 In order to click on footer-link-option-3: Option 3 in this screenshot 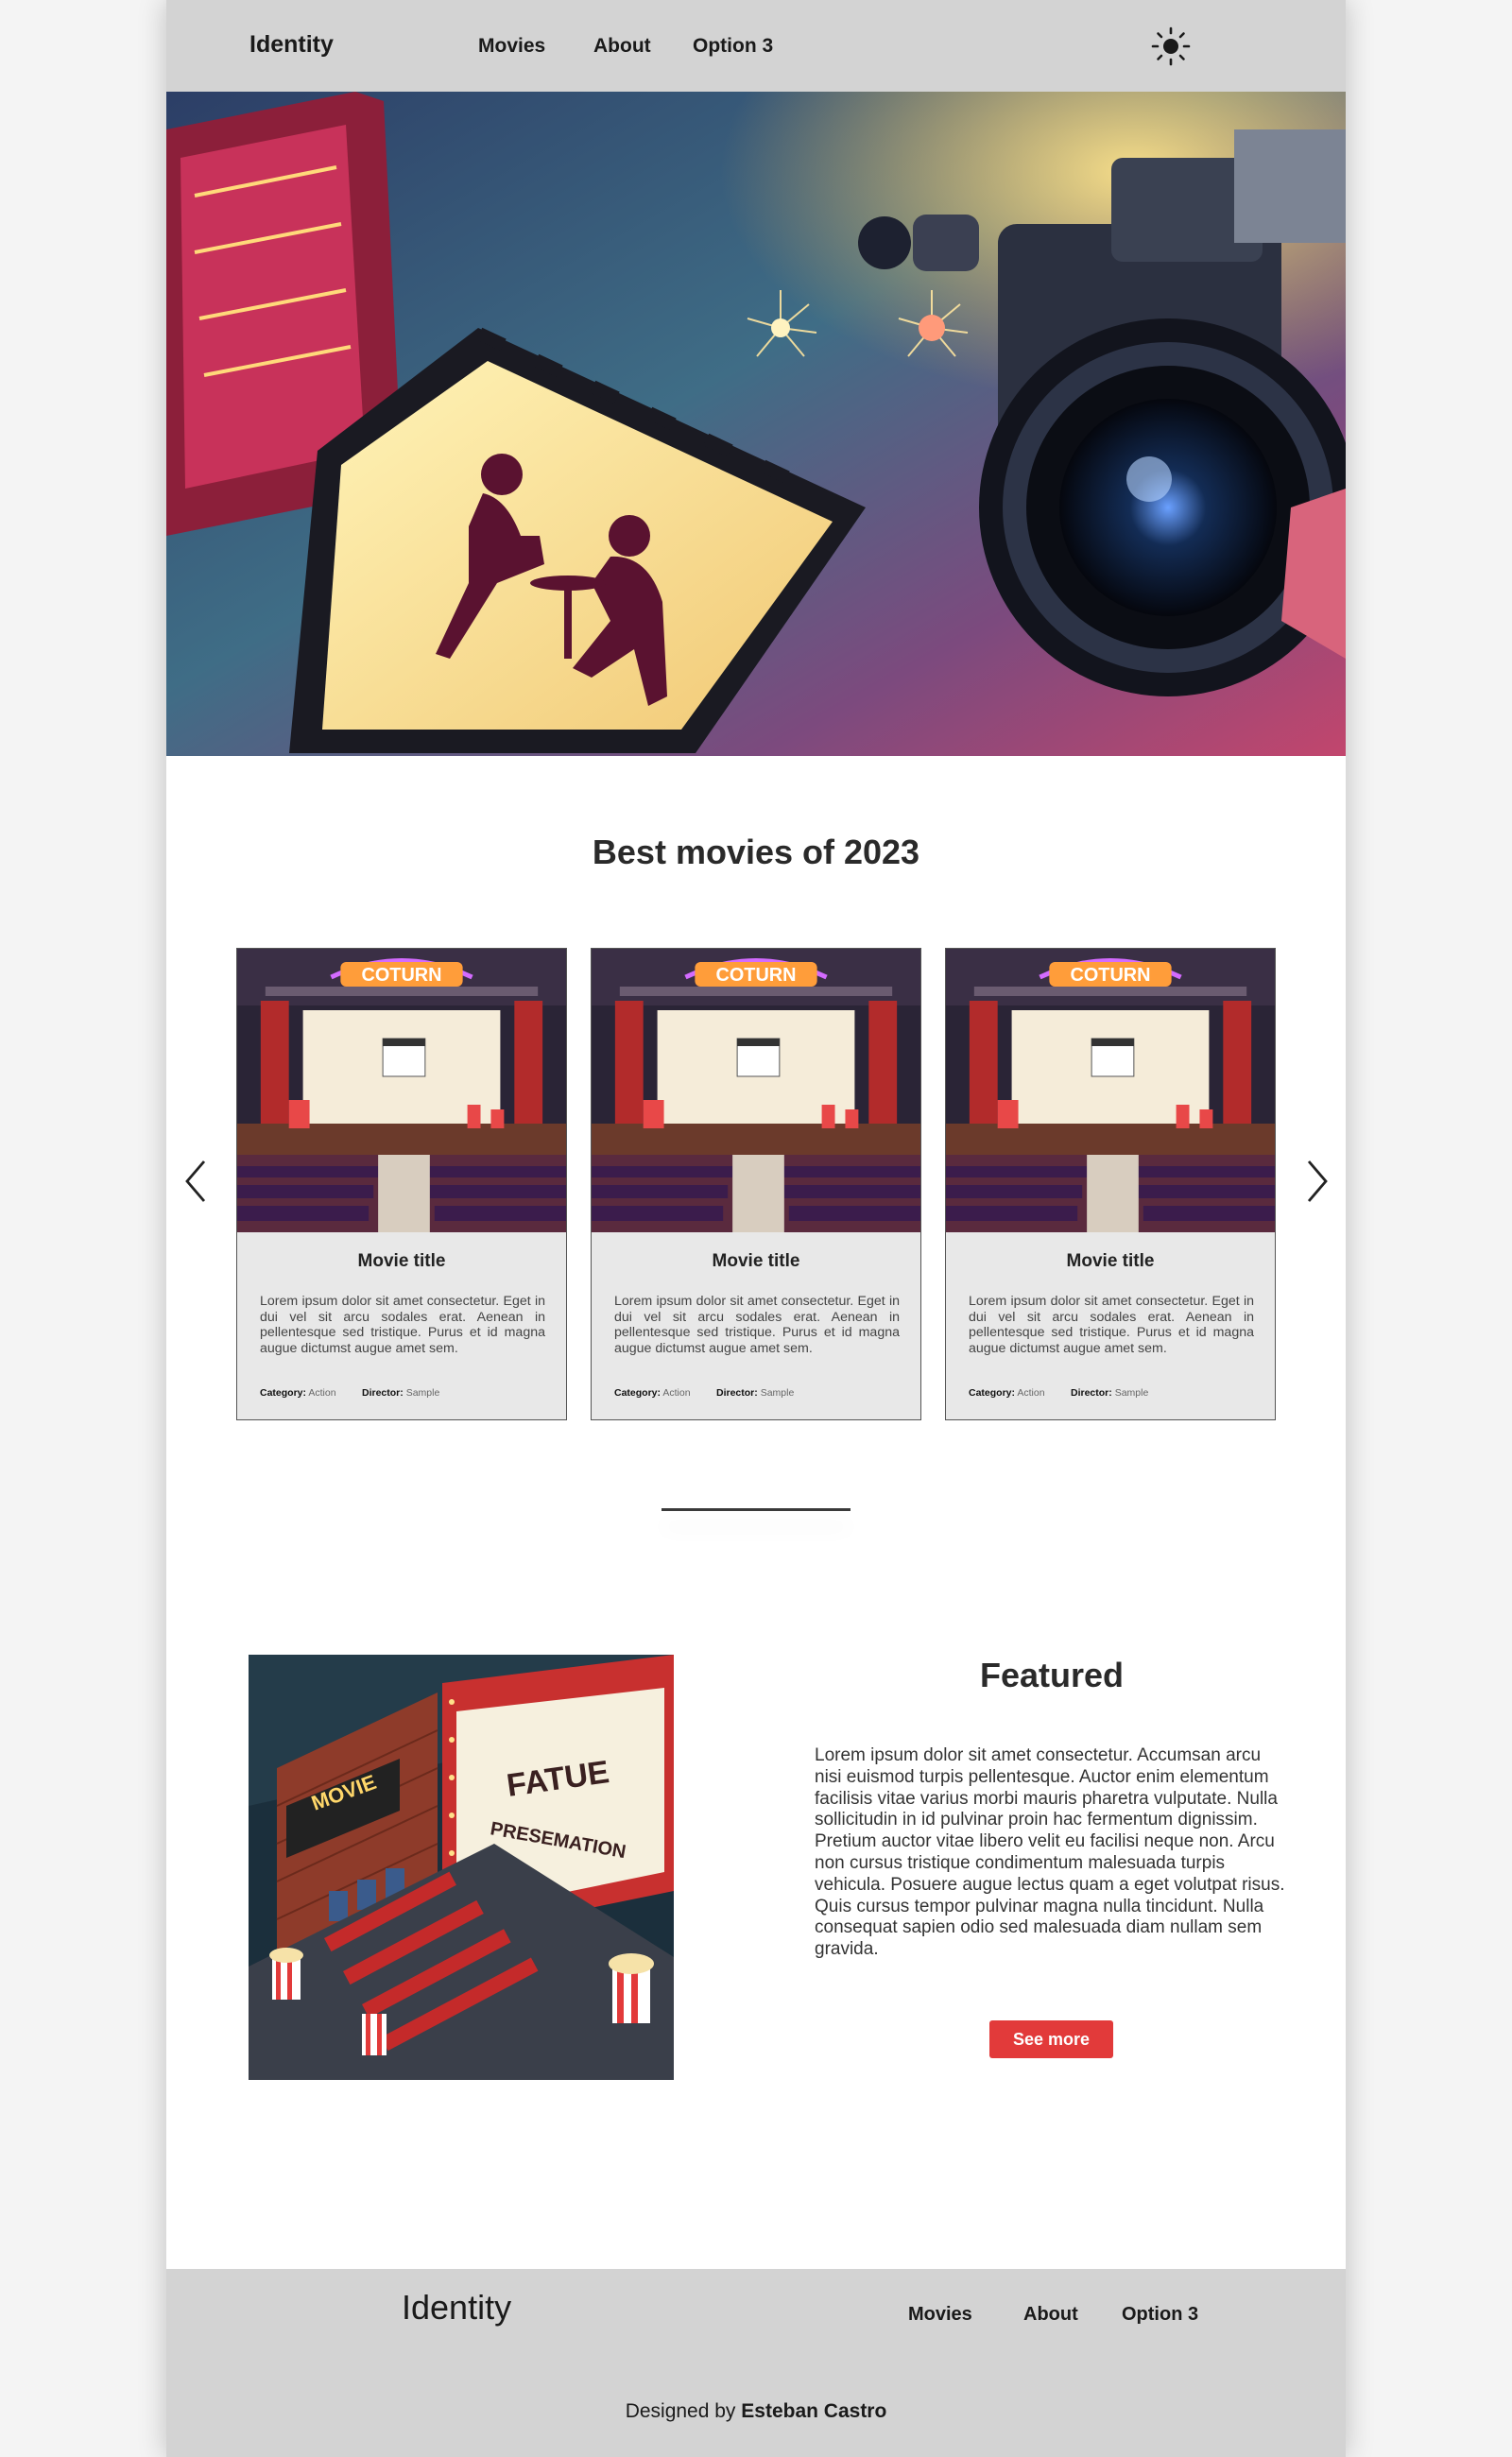, I will do `click(1160, 2315)`.